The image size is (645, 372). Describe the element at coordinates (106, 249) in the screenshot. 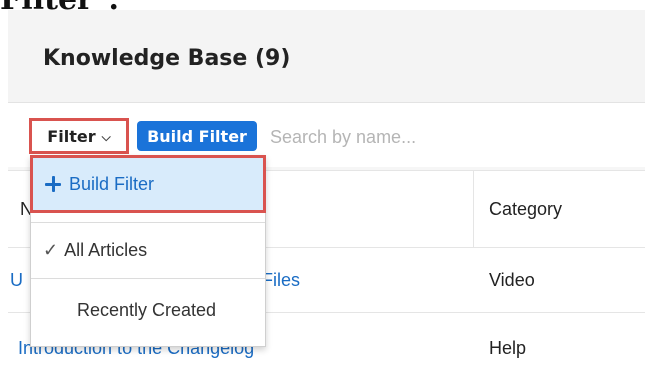

I see `menu-item-all-articles-label: All Articles` at that location.